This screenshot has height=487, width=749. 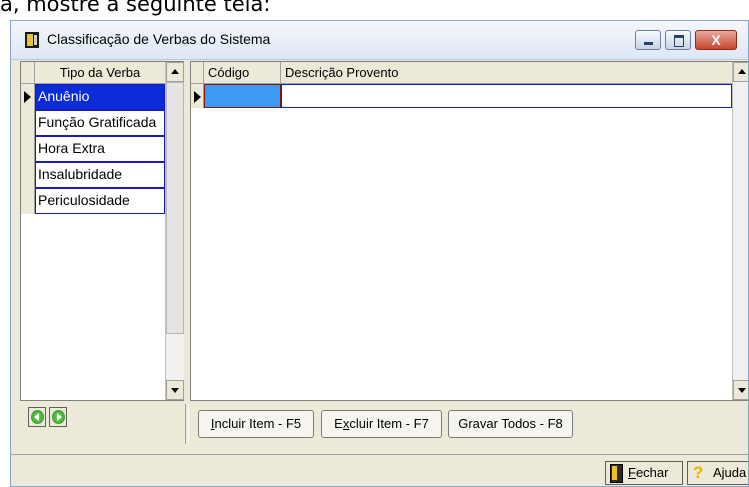 I want to click on previous-circle-icon, so click(x=37, y=417).